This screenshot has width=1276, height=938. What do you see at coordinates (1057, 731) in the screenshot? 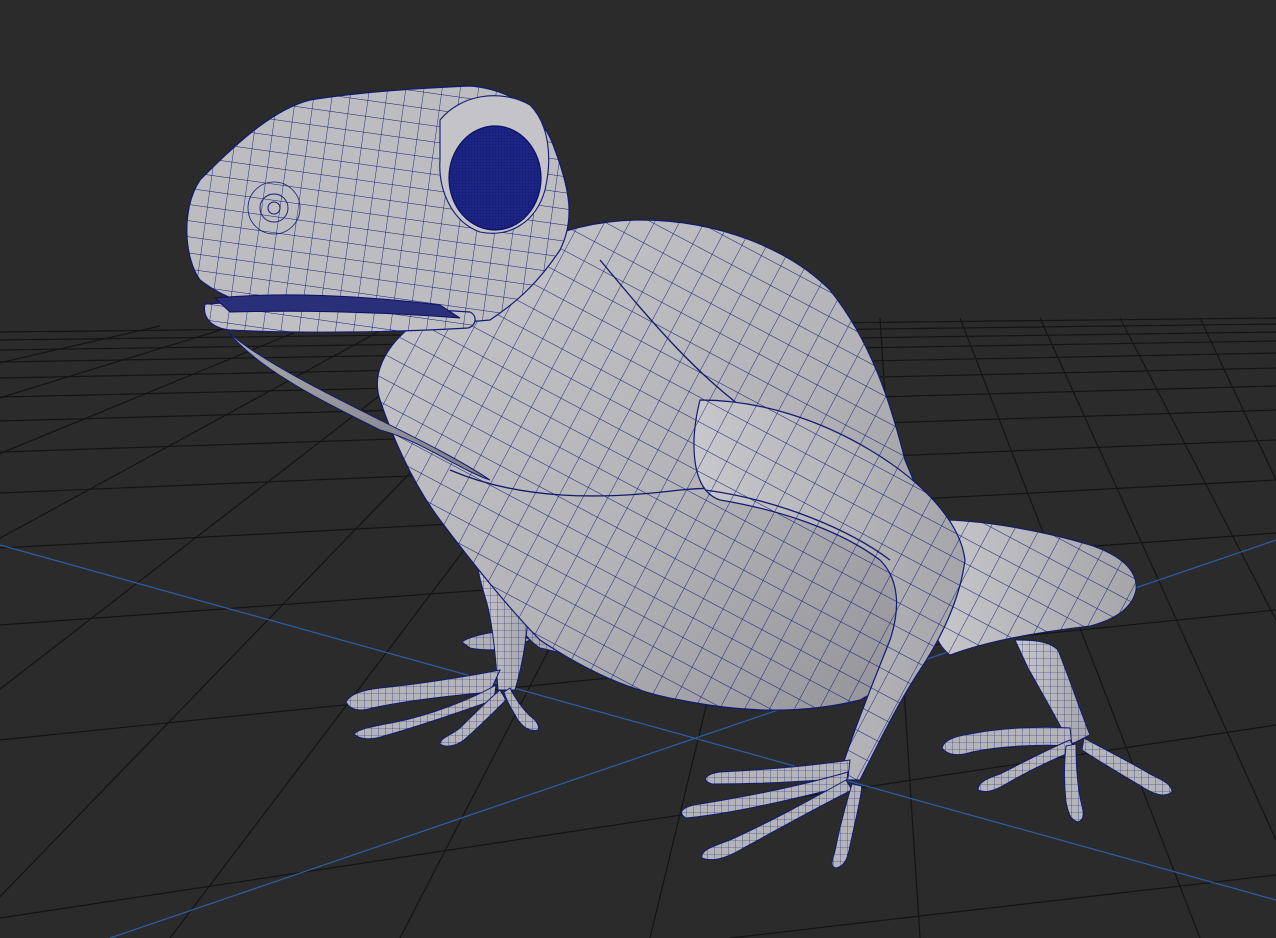
I see `hind-foot` at bounding box center [1057, 731].